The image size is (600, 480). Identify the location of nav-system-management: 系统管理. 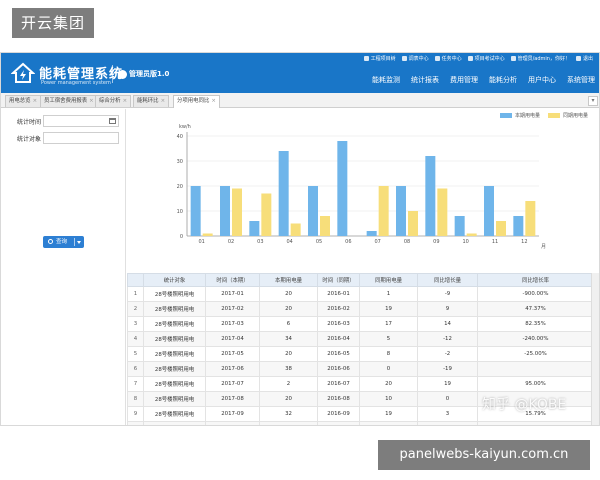
(581, 80).